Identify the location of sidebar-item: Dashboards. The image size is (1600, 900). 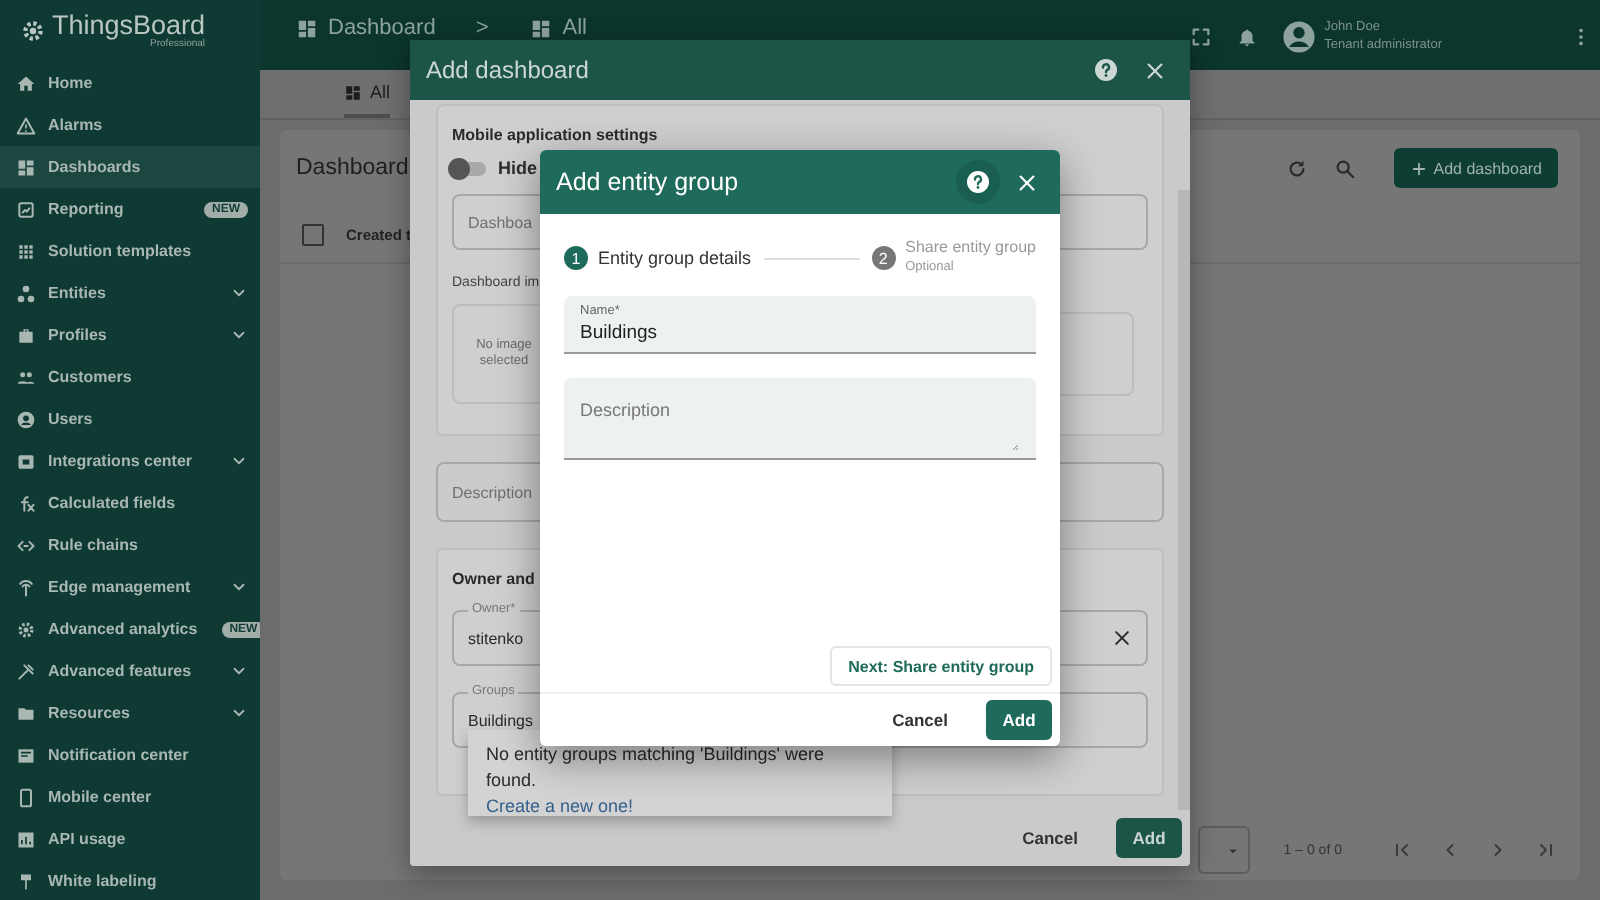
(130, 167).